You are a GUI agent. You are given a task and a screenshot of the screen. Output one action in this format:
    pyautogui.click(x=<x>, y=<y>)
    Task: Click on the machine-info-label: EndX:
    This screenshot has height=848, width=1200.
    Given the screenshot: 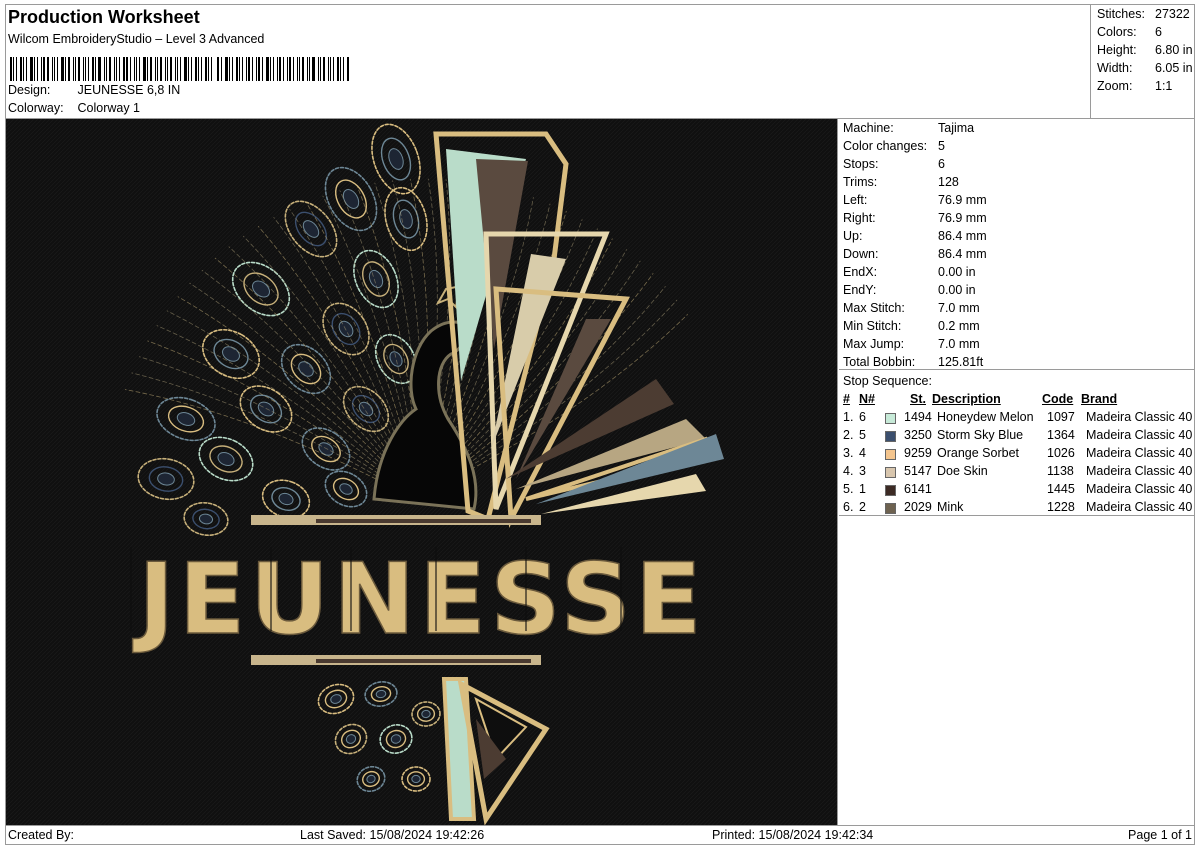 What is the action you would take?
    pyautogui.click(x=860, y=272)
    